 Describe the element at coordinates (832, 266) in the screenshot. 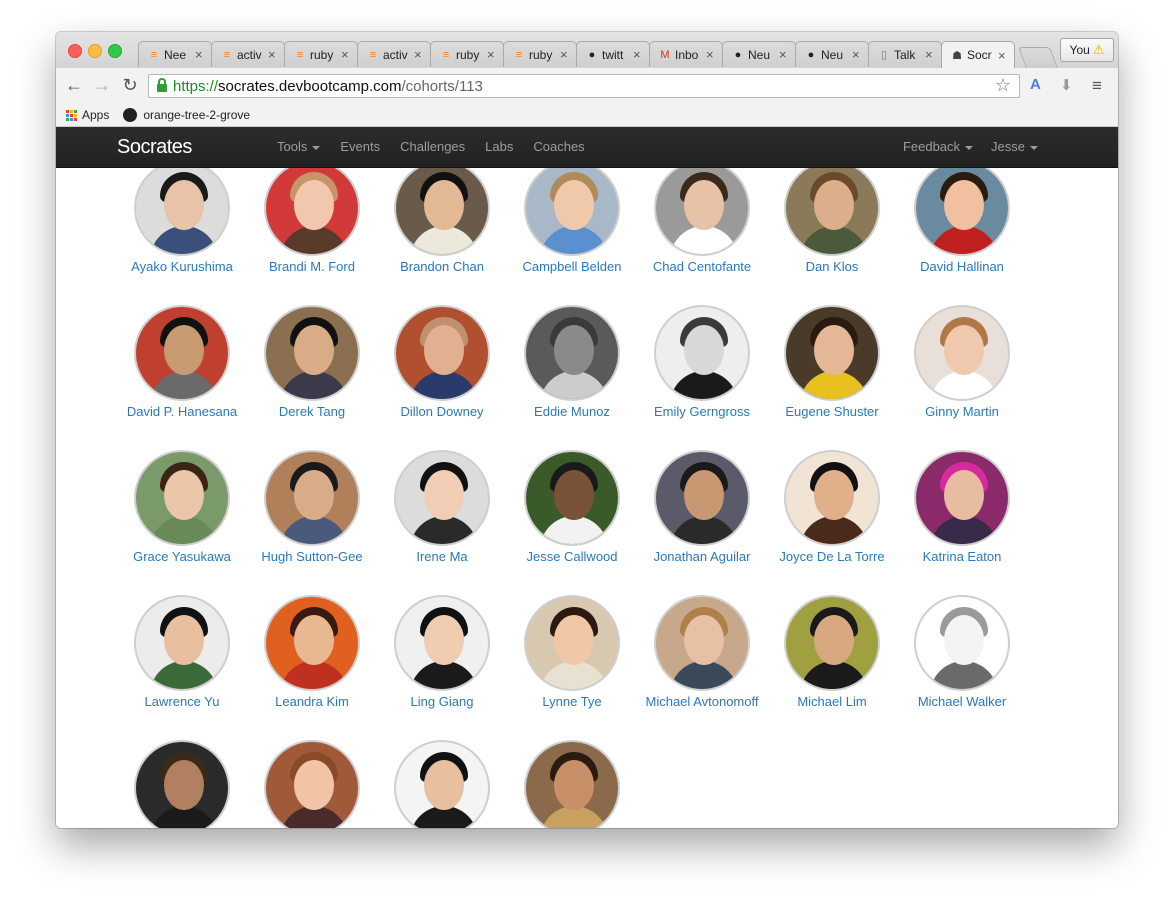

I see `member-name-link: Dan Klos` at that location.